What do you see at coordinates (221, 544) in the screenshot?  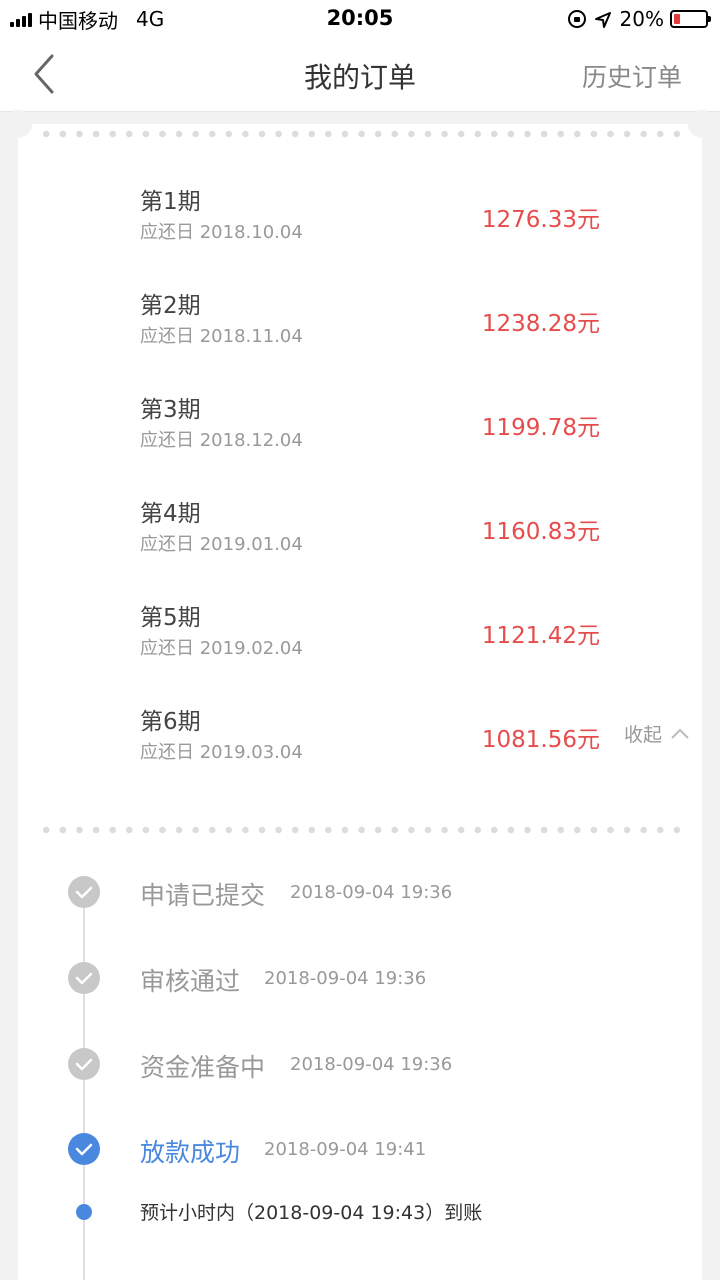 I see `due-date: 应还日 2019.01.04` at bounding box center [221, 544].